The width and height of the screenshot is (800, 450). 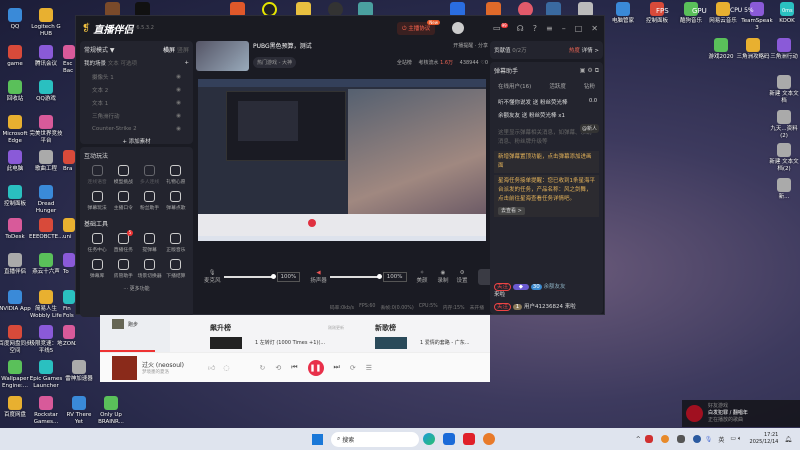 What do you see at coordinates (97, 243) in the screenshot?
I see `tool-tools-0: 任务中心` at bounding box center [97, 243].